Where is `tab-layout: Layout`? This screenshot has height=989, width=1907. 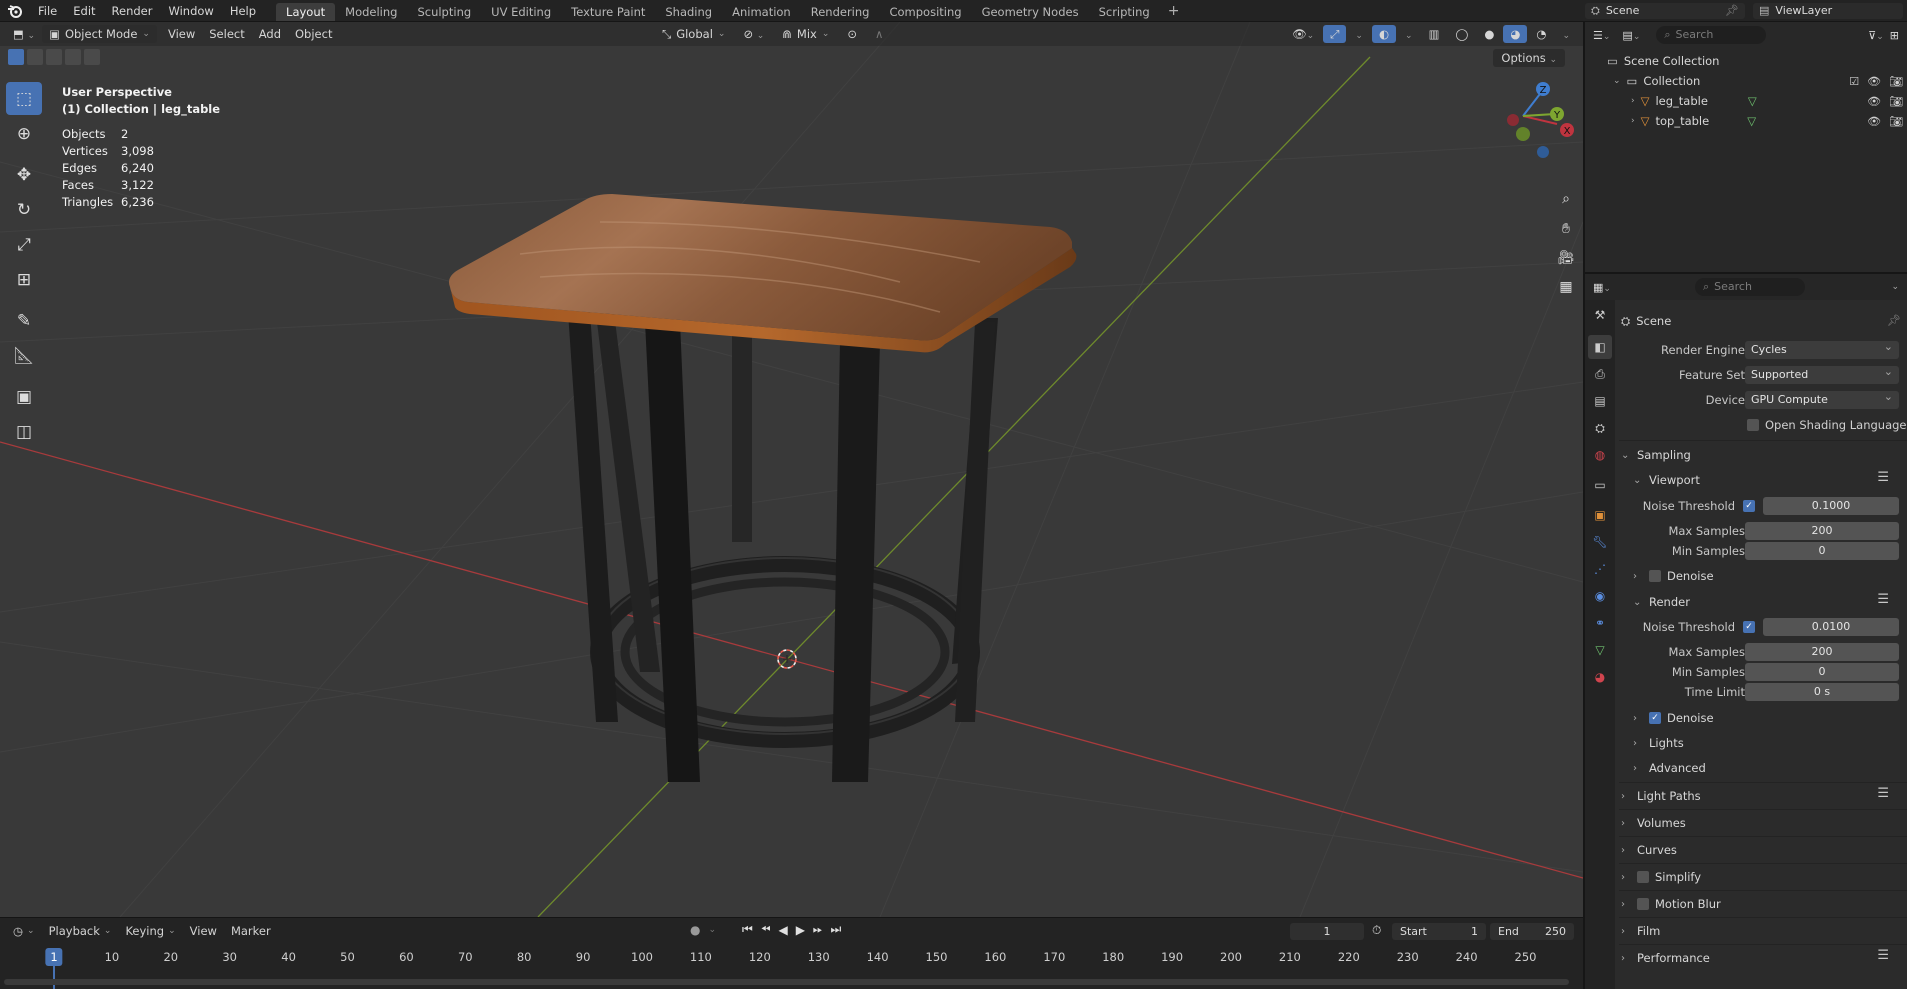 tab-layout: Layout is located at coordinates (306, 11).